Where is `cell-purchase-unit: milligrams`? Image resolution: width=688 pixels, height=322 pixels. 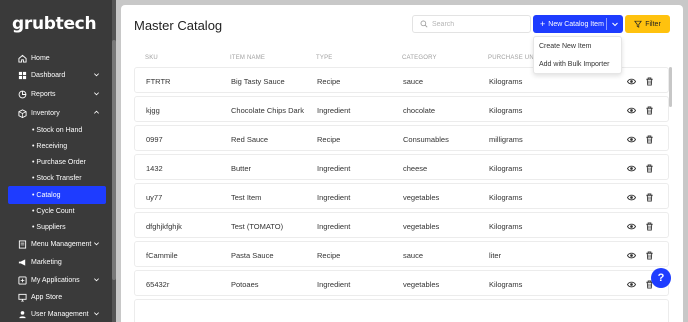 cell-purchase-unit: milligrams is located at coordinates (506, 139).